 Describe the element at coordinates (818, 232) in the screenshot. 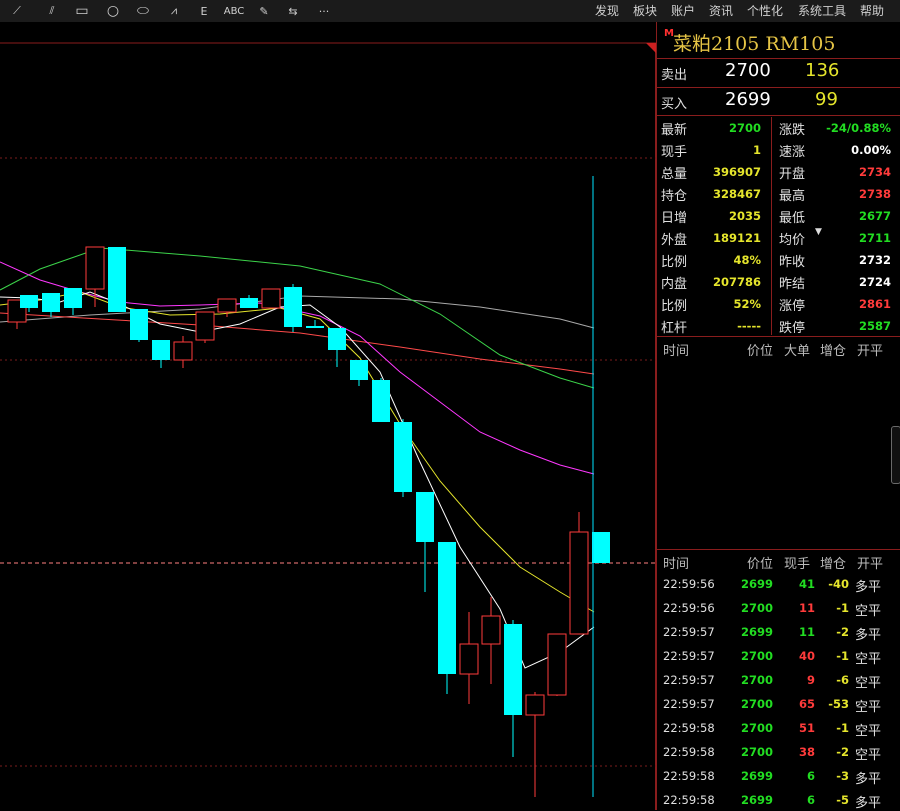

I see `avg-price-dropdown-icon: ▼` at that location.